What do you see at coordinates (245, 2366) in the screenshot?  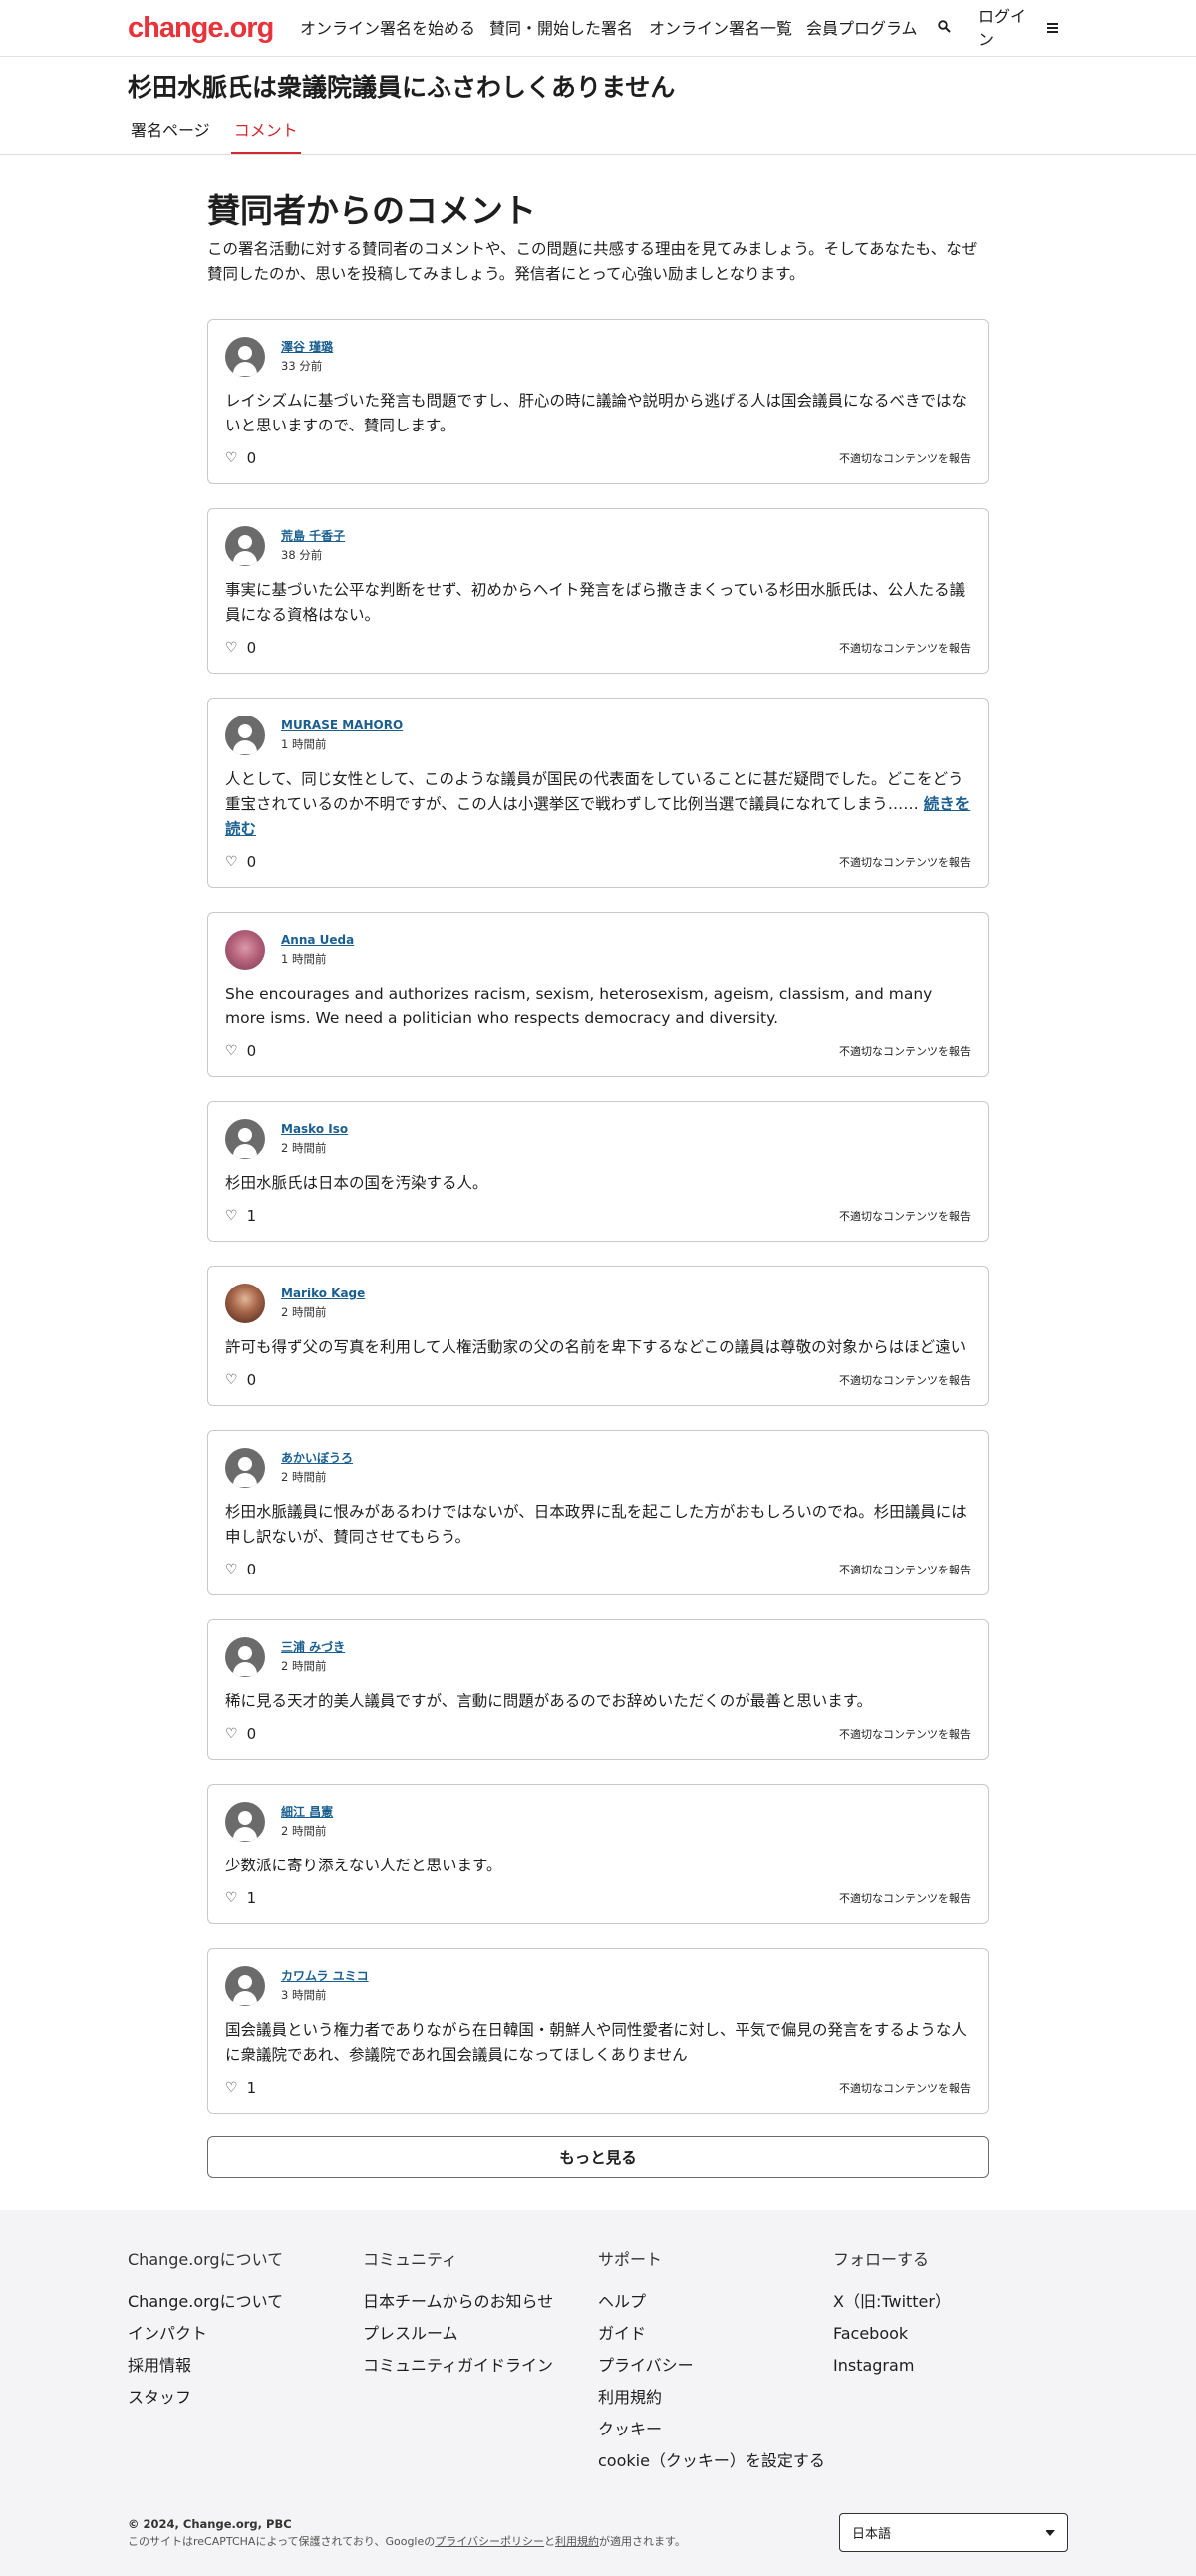 I see `footer-link: 採用情報` at bounding box center [245, 2366].